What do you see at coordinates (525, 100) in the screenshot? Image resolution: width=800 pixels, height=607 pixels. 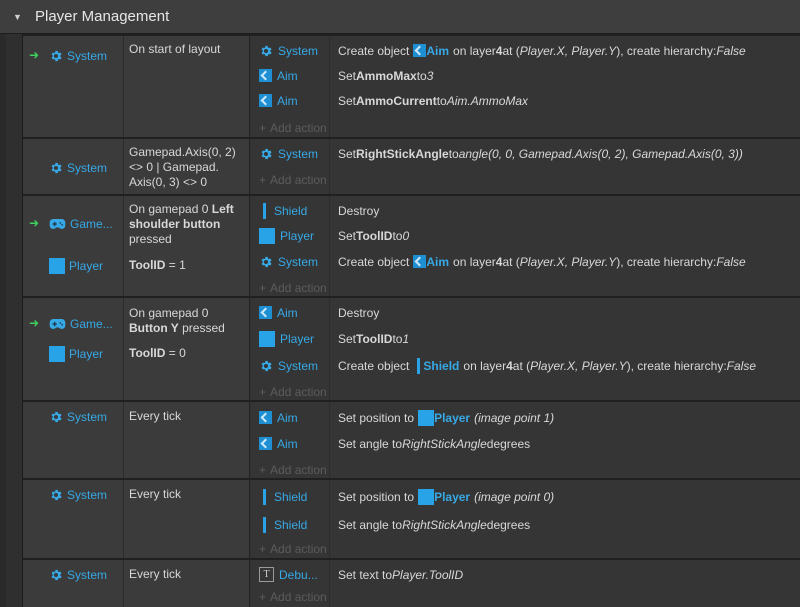 I see `action-row: Aim Set AmmoCurrent to Aim.AmmoMax` at bounding box center [525, 100].